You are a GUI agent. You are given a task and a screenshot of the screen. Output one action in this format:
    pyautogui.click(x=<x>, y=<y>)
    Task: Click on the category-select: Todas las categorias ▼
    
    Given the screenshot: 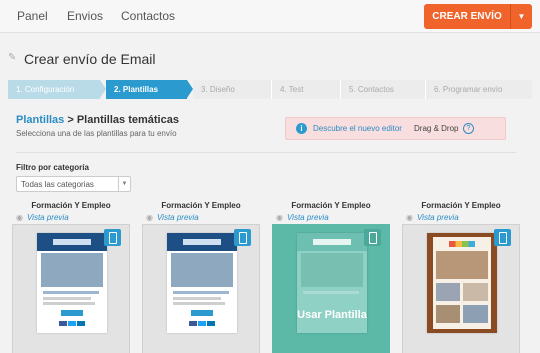 What is the action you would take?
    pyautogui.click(x=73, y=184)
    